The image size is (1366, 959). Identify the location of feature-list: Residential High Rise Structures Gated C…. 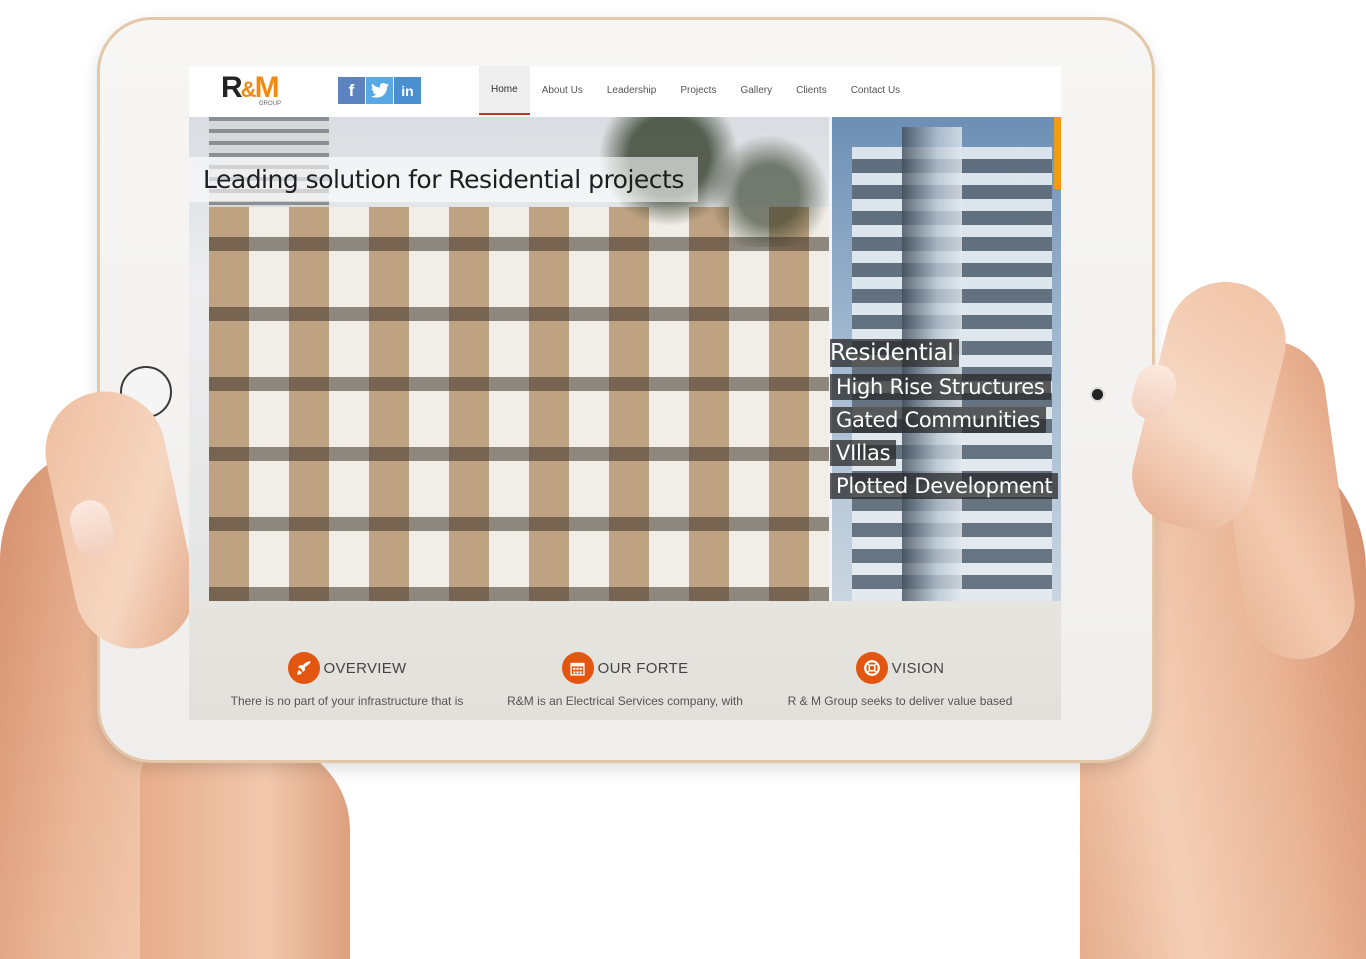
(944, 422).